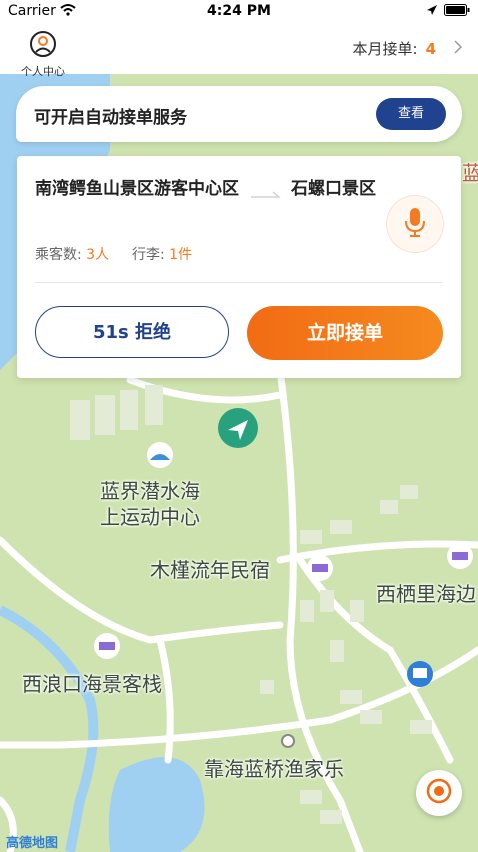 The width and height of the screenshot is (478, 852). What do you see at coordinates (43, 71) in the screenshot?
I see `profile-label: 个人中心` at bounding box center [43, 71].